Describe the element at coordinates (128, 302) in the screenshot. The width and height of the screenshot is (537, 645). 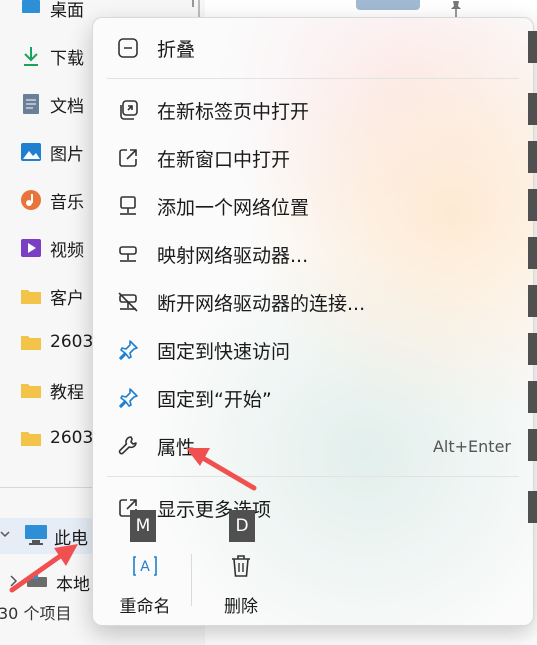
I see `disconnect-drive-icon` at that location.